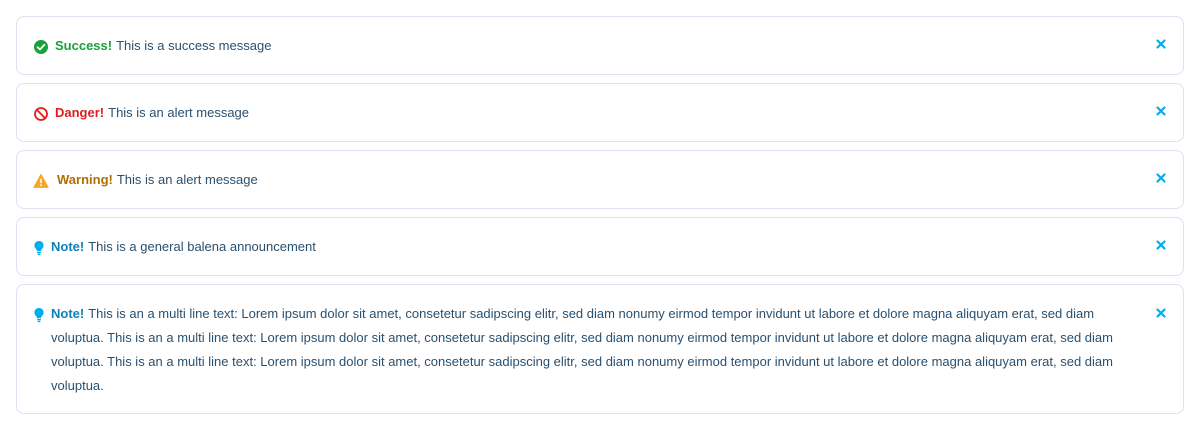 This screenshot has width=1200, height=430. Describe the element at coordinates (41, 47) in the screenshot. I see `check-circle-icon` at that location.